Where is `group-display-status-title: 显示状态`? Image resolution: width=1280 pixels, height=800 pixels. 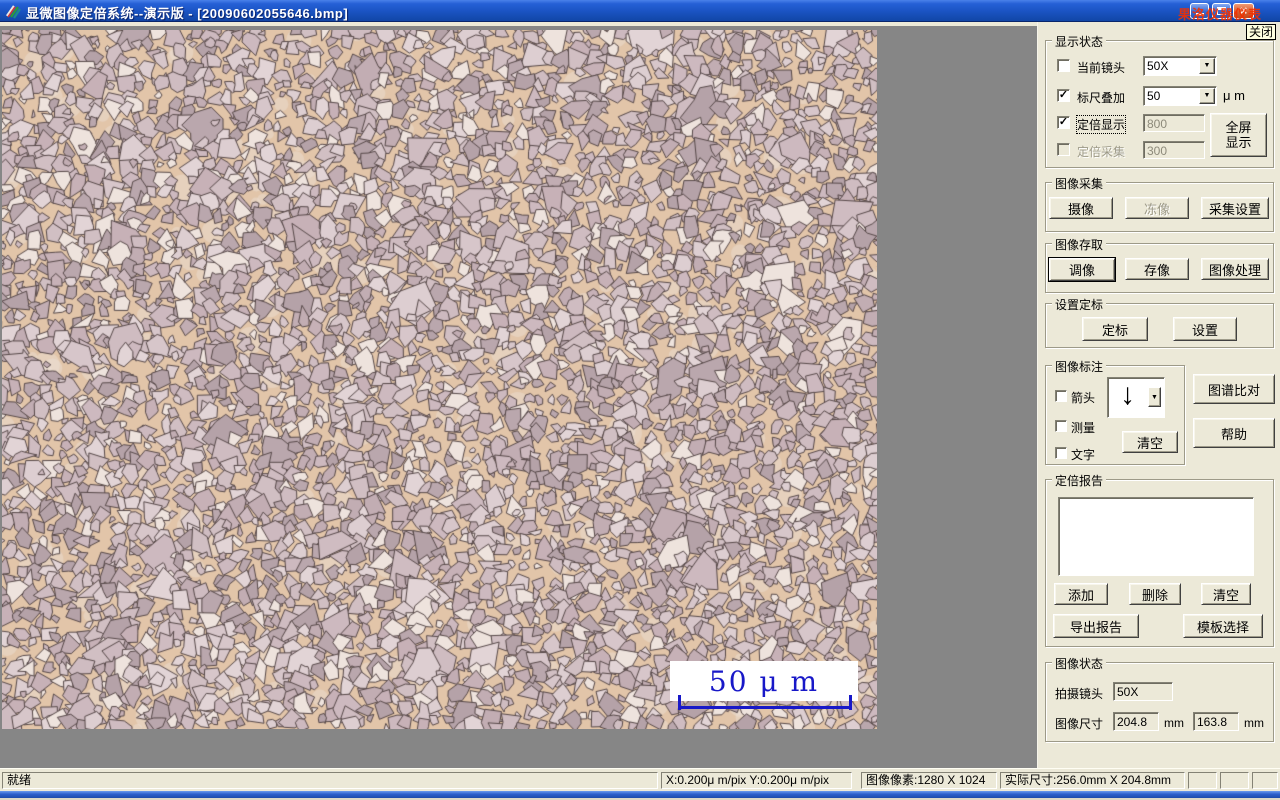
group-display-status-title: 显示状态 is located at coordinates (1079, 41).